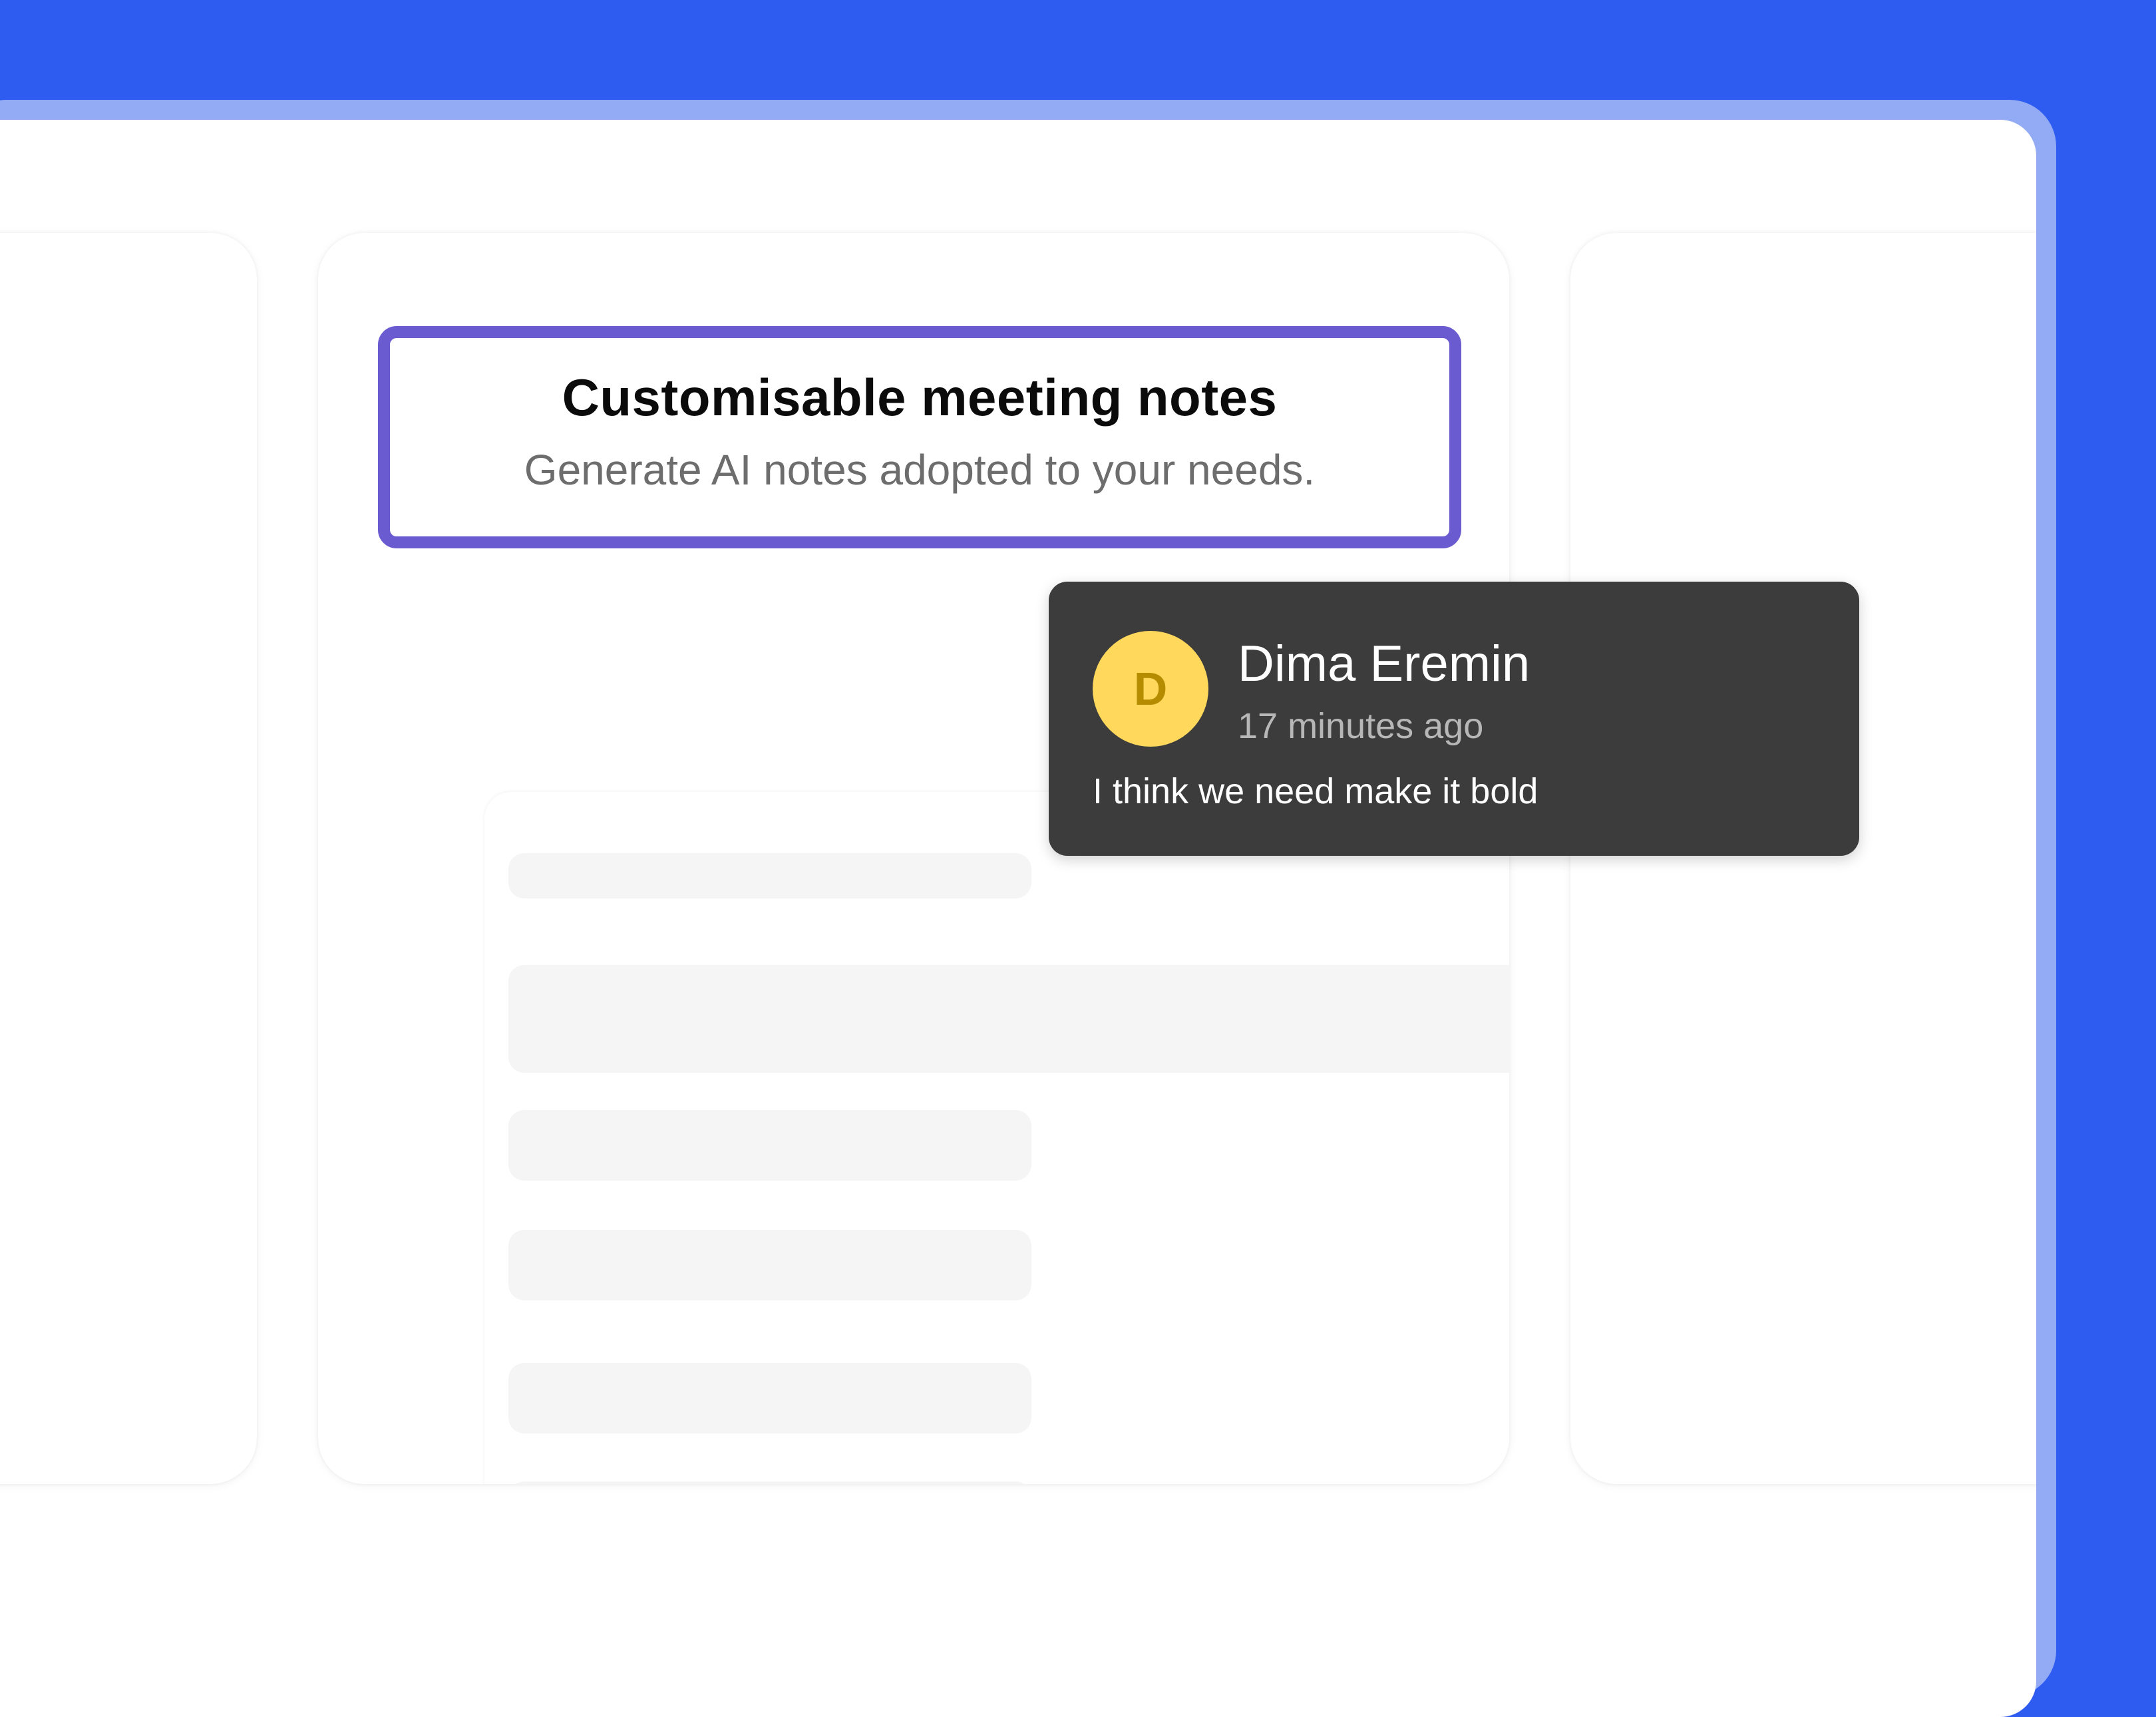  What do you see at coordinates (920, 398) in the screenshot?
I see `feature-title: Customisable meeting notes` at bounding box center [920, 398].